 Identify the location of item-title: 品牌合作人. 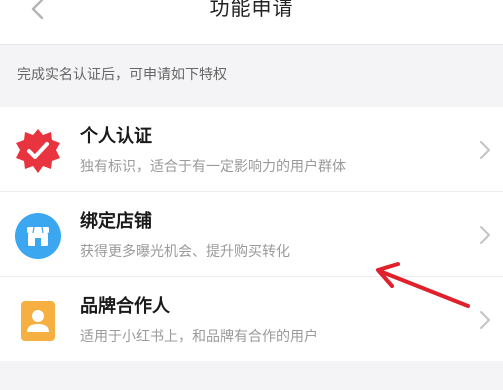
(125, 306).